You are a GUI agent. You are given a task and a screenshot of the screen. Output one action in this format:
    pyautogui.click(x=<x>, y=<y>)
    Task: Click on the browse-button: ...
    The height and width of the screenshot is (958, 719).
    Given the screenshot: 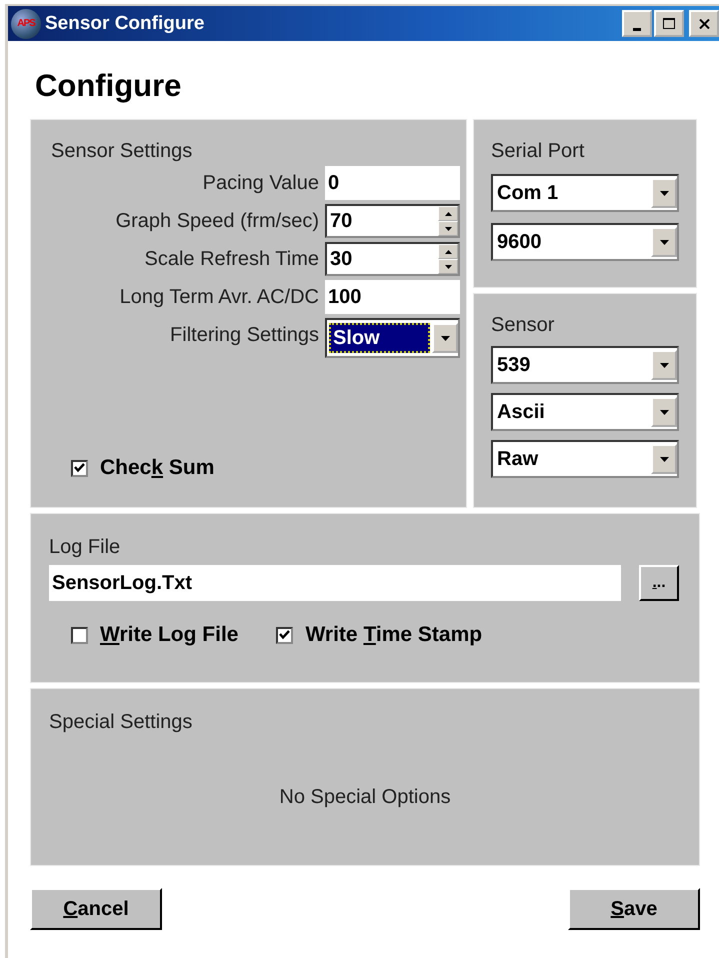 What is the action you would take?
    pyautogui.click(x=659, y=583)
    